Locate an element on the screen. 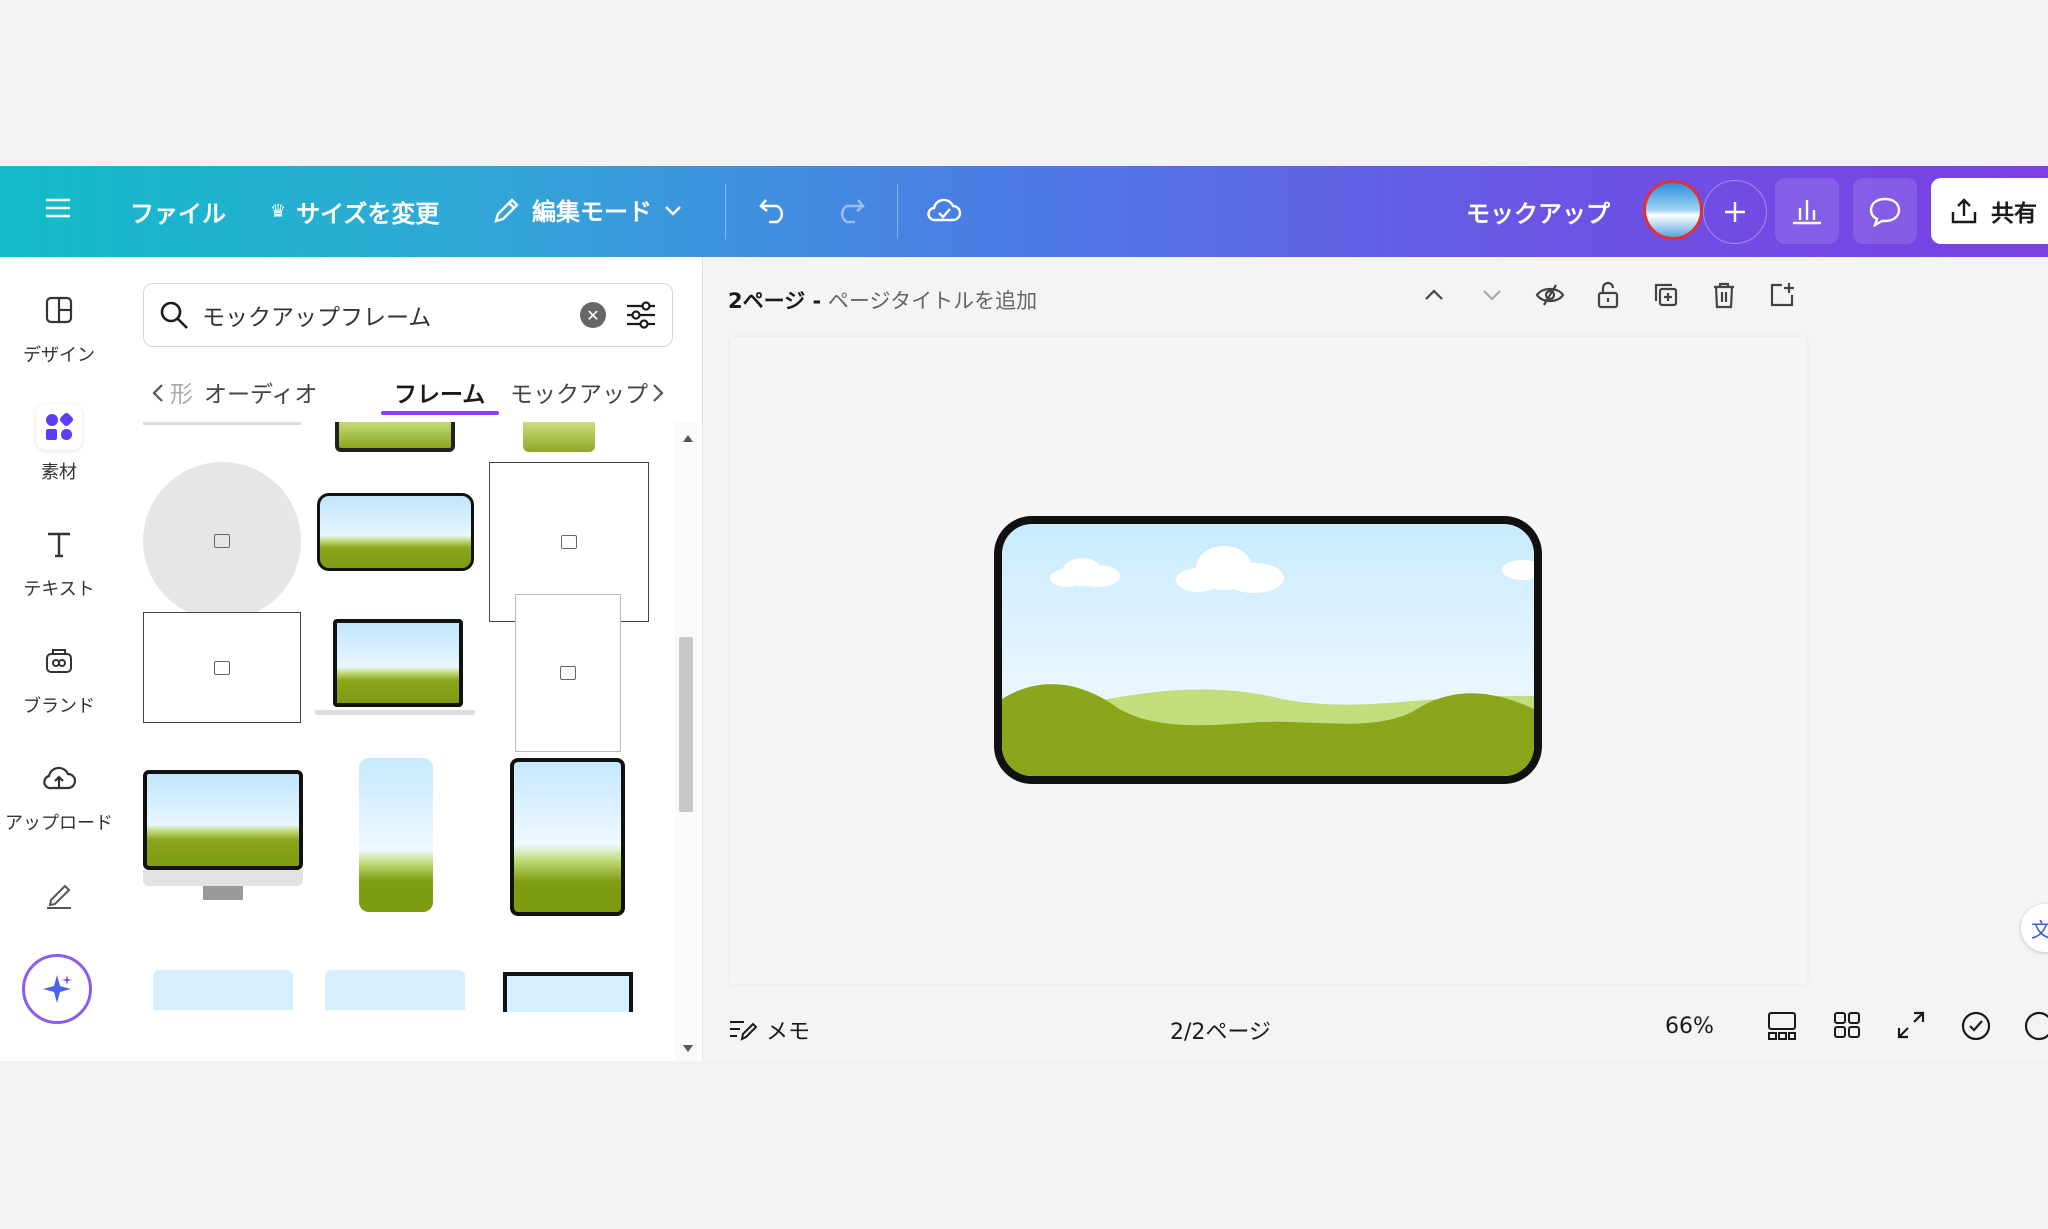  zoom-level-label: 66% is located at coordinates (1689, 1026).